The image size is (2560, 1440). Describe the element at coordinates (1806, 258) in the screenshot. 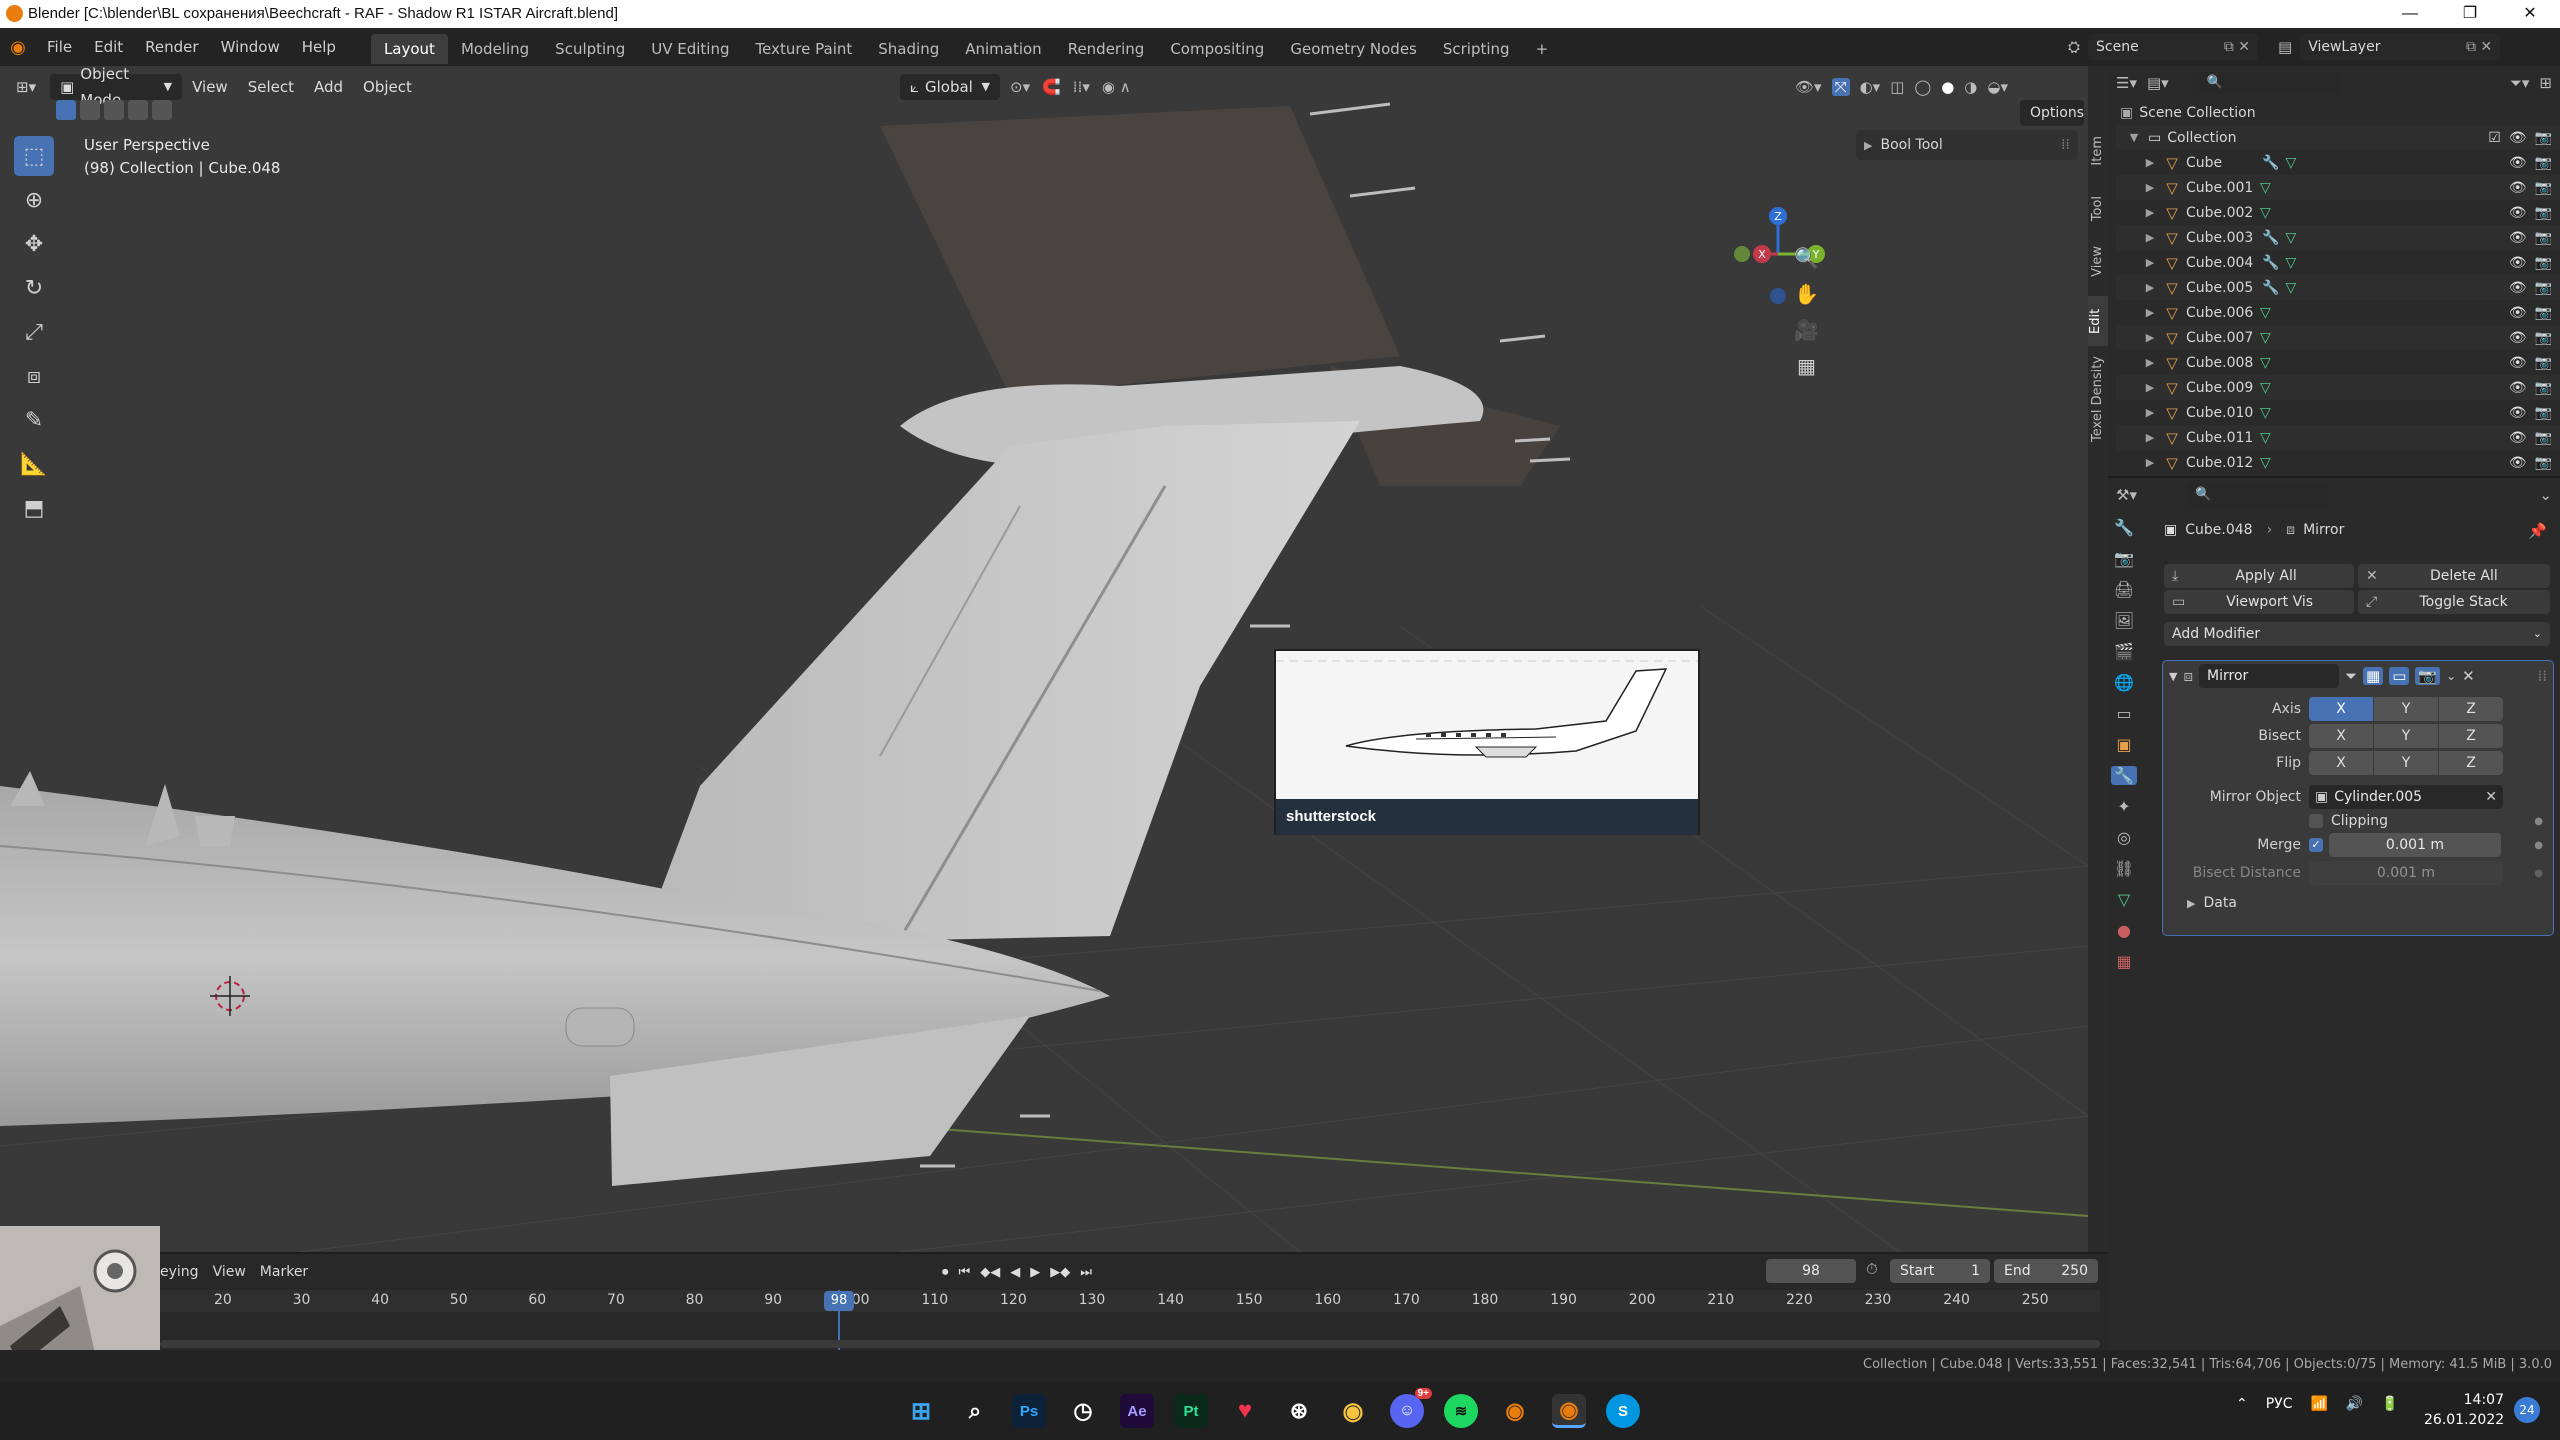

I see `zoom-icon: 🔍` at that location.